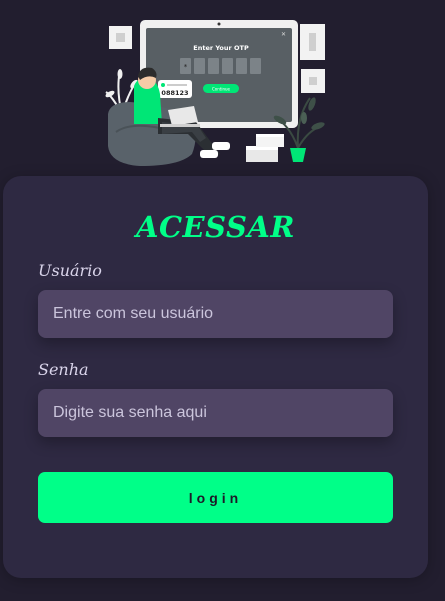 Image resolution: width=445 pixels, height=601 pixels. What do you see at coordinates (298, 155) in the screenshot?
I see `plant-pot` at bounding box center [298, 155].